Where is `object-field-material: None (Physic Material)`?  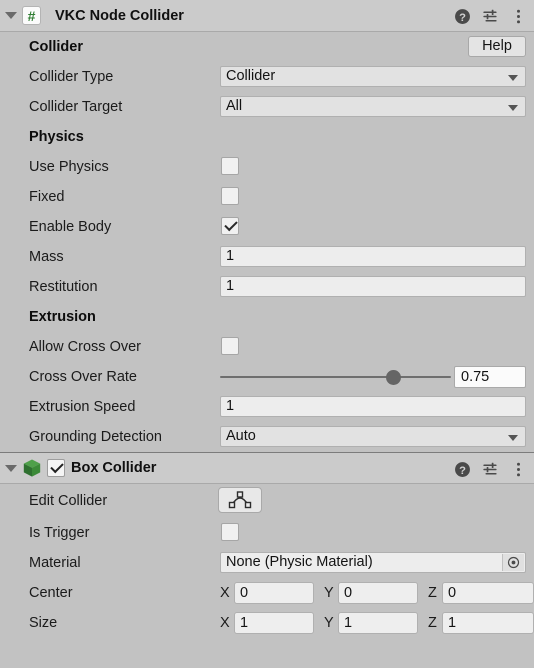
object-field-material: None (Physic Material) is located at coordinates (373, 562).